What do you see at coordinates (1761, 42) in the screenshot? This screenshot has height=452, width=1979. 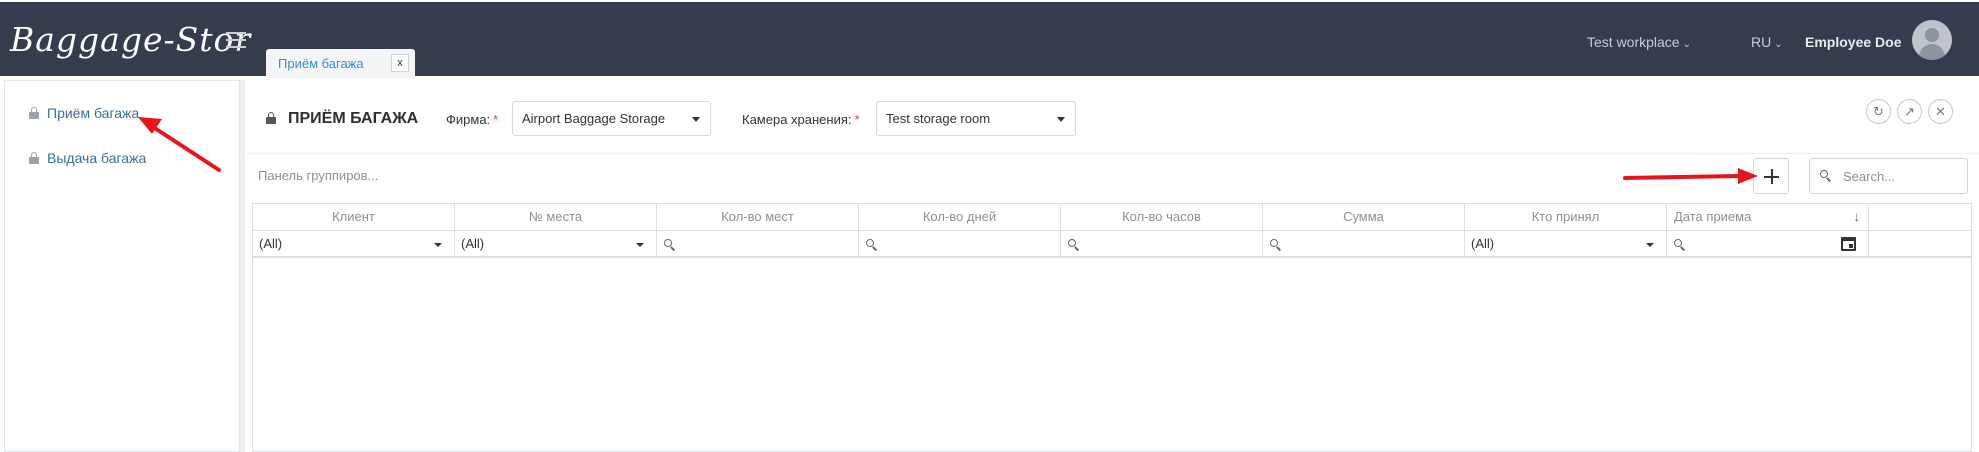 I see `language-label: RU` at bounding box center [1761, 42].